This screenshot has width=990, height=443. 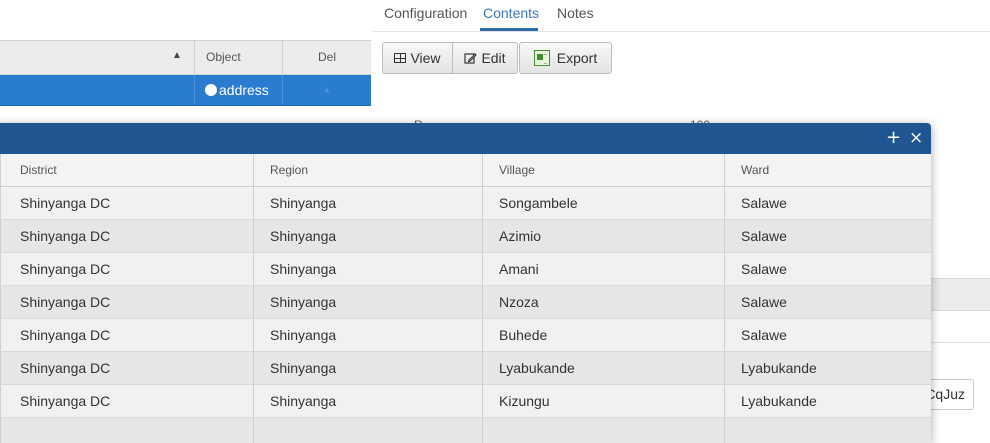 I want to click on village-cell: Kizungu, so click(x=524, y=401).